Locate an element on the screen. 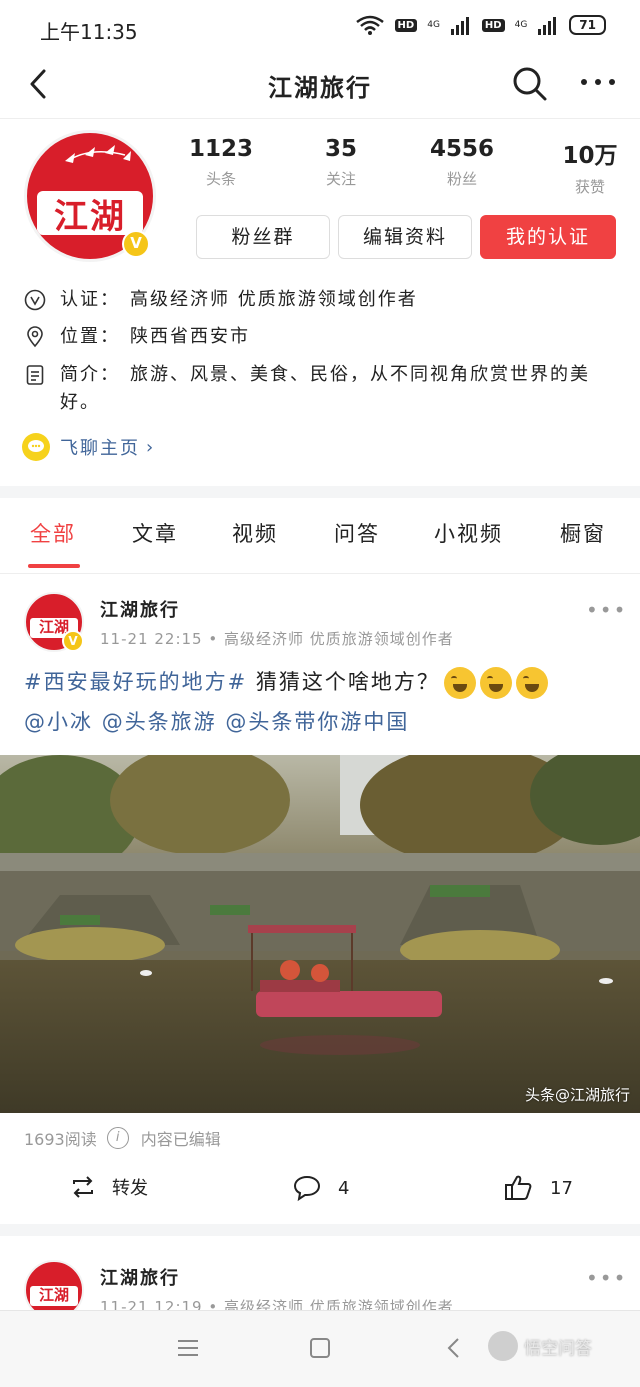 The height and width of the screenshot is (1387, 640). post-meta: 11-21 22:15 • 高级经济师 优质旅游领域创作者 is located at coordinates (277, 639).